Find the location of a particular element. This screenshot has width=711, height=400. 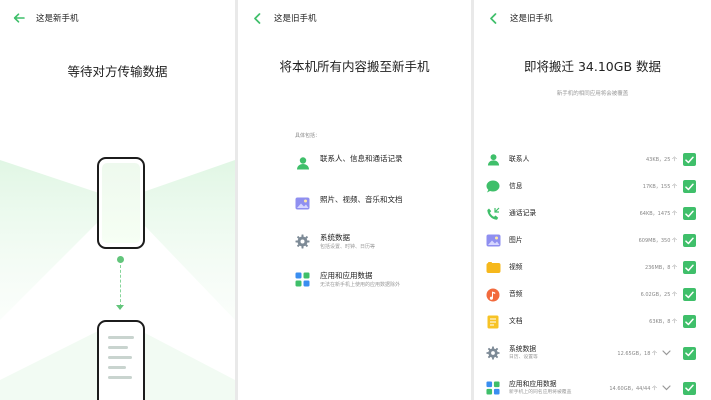

item-subtitle: 无法在新手机上使用的应用数据除外 is located at coordinates (360, 285).